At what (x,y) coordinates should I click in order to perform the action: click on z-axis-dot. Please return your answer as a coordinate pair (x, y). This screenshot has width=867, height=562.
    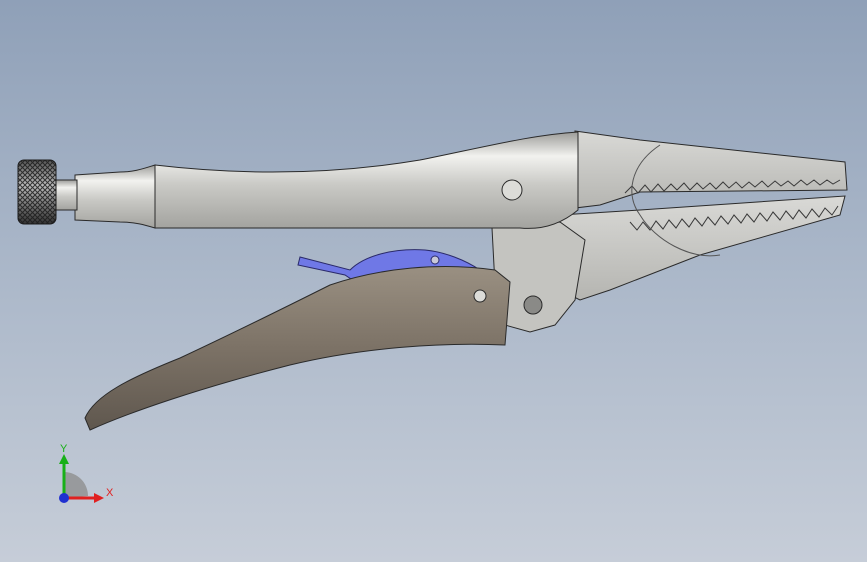
    Looking at the image, I should click on (64, 498).